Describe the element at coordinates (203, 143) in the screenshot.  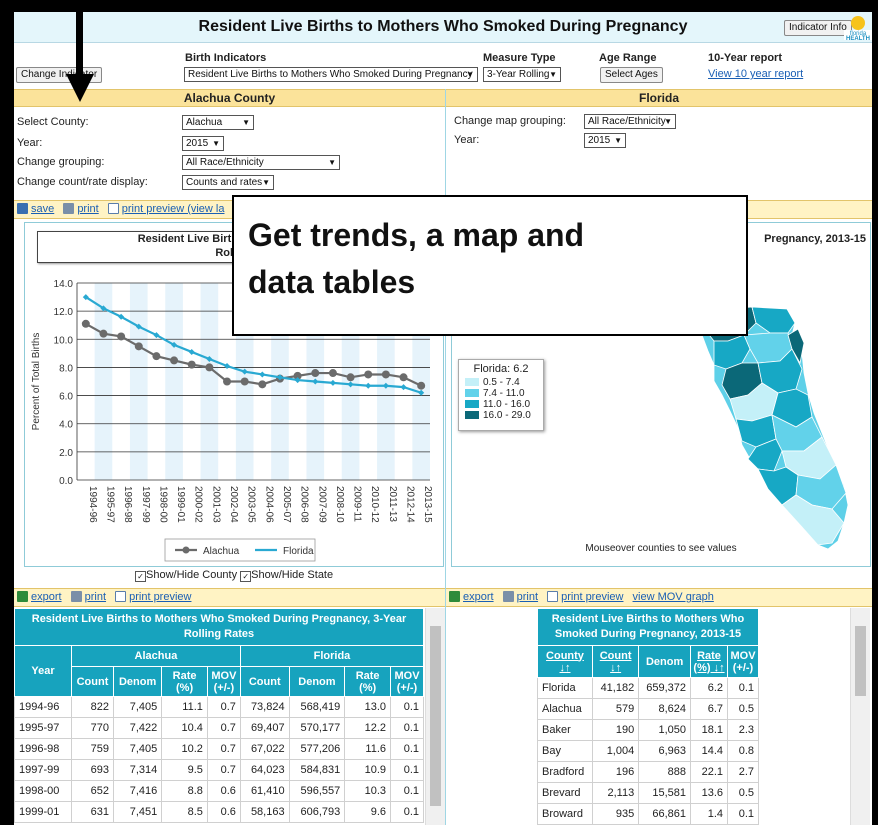
I see `year-select: ▼ 2015` at that location.